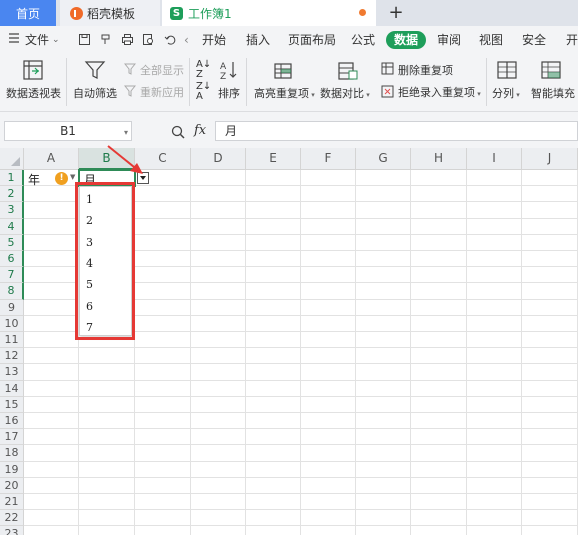  I want to click on cell-e11, so click(273, 340).